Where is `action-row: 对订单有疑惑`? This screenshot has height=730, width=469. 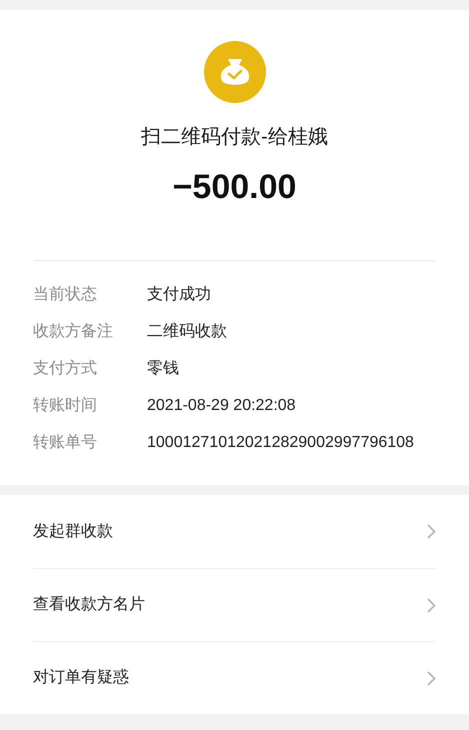 action-row: 对订单有疑惑 is located at coordinates (234, 677).